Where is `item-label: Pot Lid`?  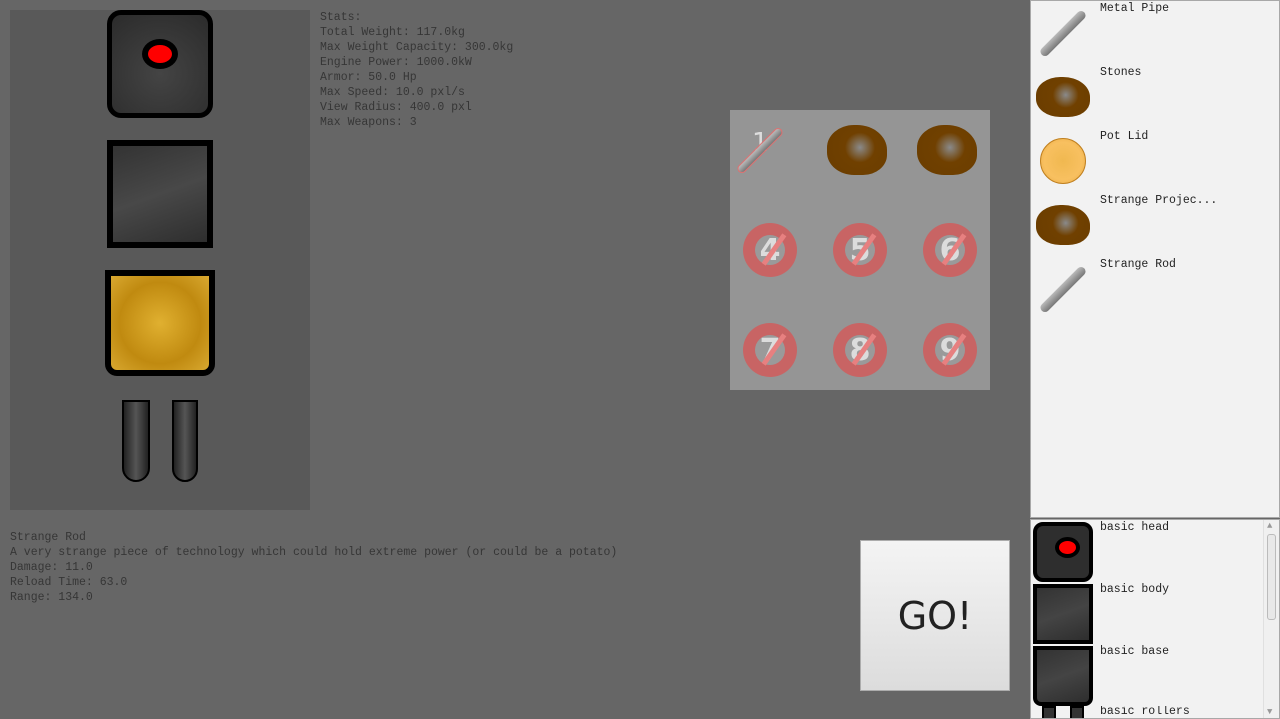
item-label: Pot Lid is located at coordinates (1124, 136).